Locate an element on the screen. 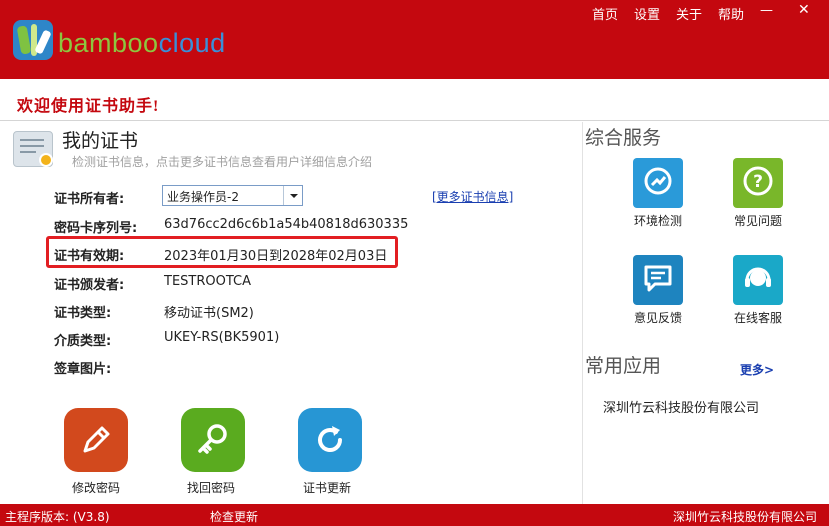 Image resolution: width=829 pixels, height=526 pixels. welcome-text: 欢迎使用证书助手! is located at coordinates (88, 106).